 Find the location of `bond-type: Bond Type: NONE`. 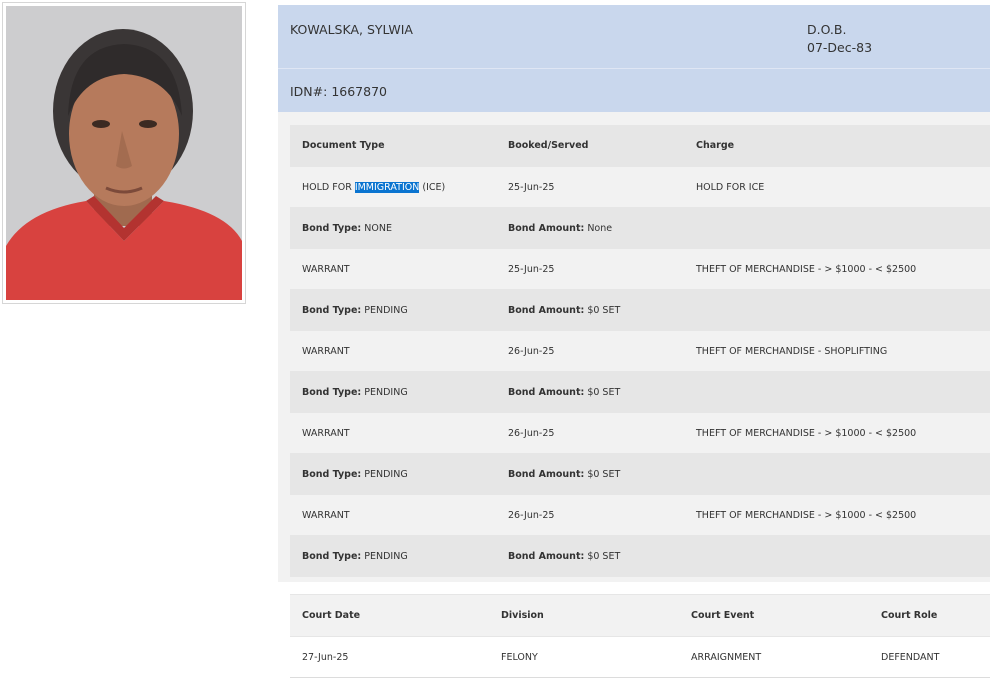

bond-type: Bond Type: NONE is located at coordinates (393, 228).